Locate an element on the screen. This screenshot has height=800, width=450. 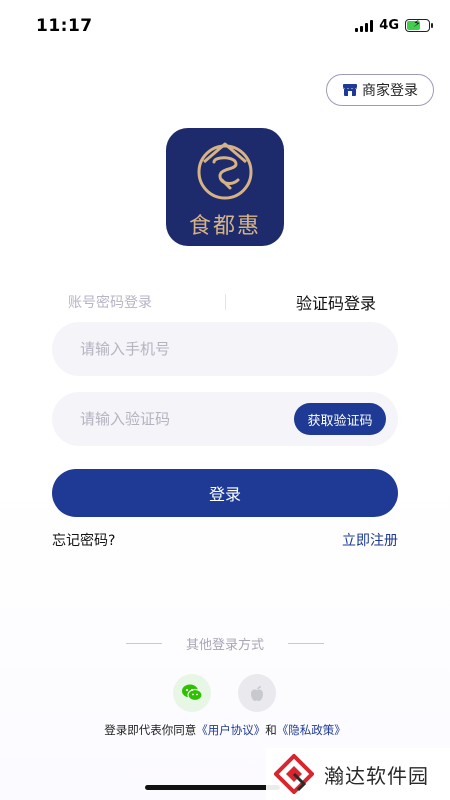
logo-brand-name: 食都惠 is located at coordinates (224, 226).